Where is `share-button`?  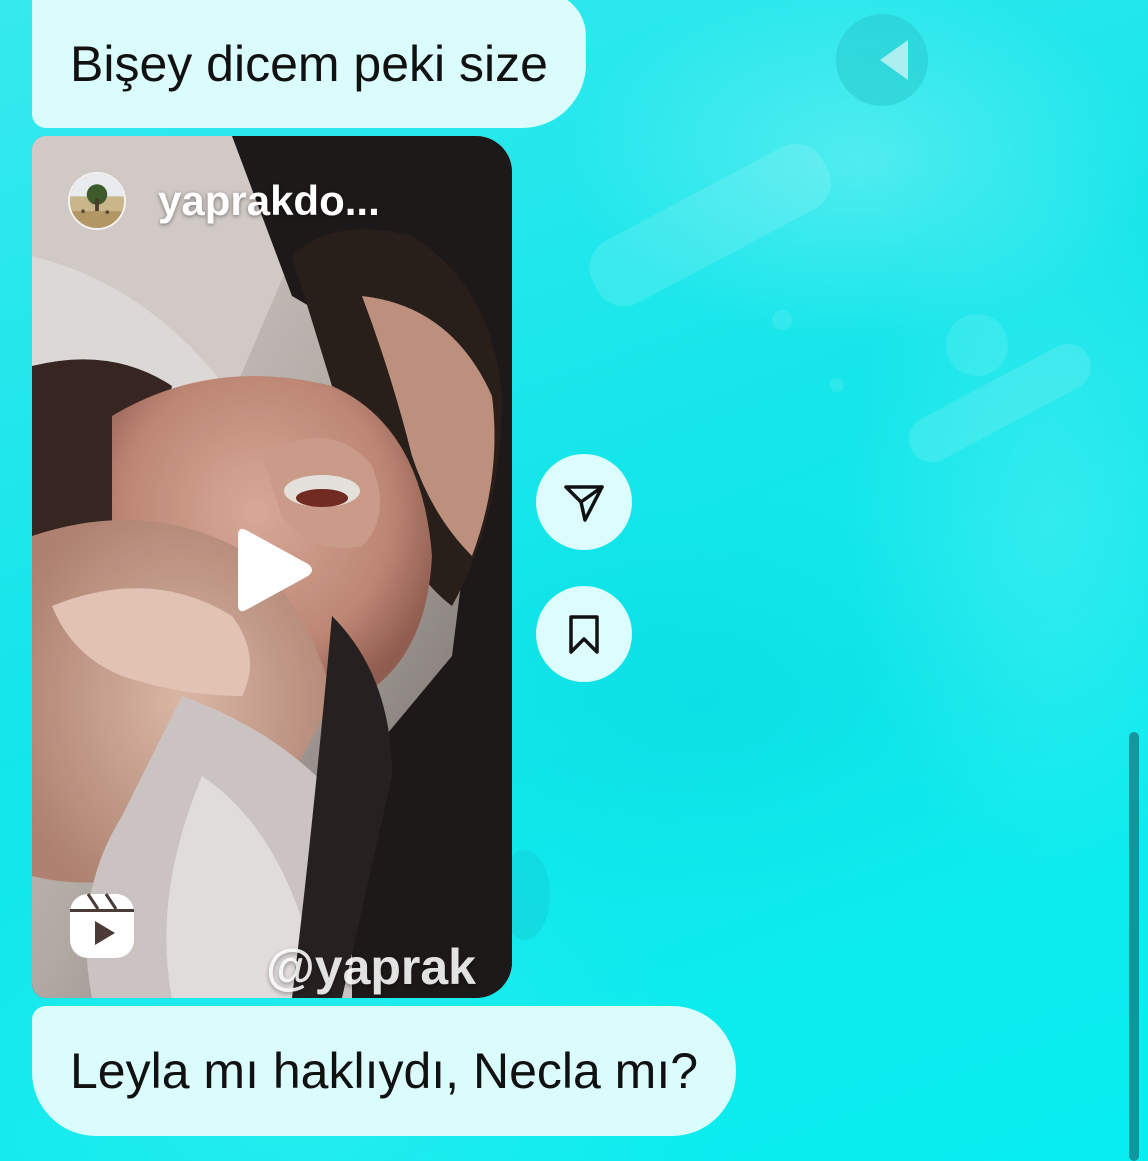 share-button is located at coordinates (584, 502).